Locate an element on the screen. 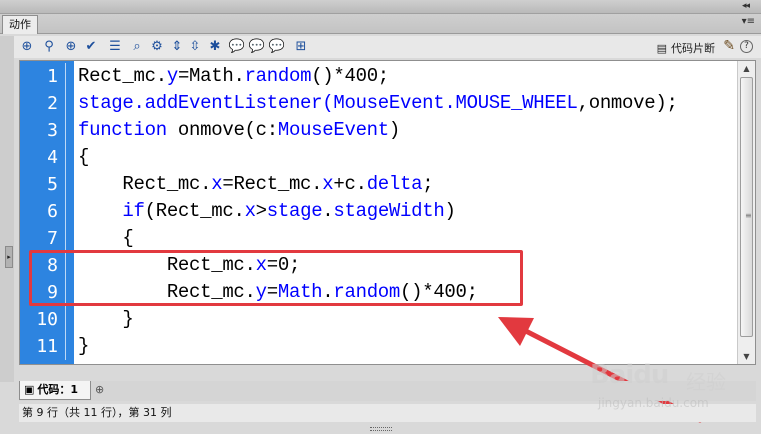  line-number: 2 is located at coordinates (52, 103).